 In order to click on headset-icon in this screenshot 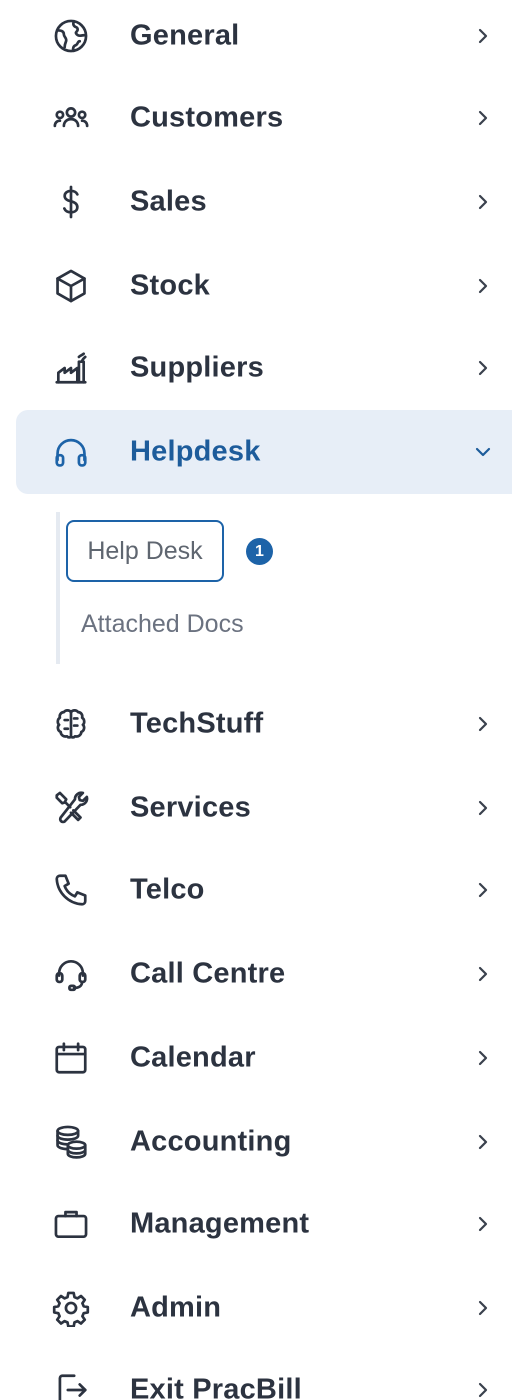, I will do `click(71, 974)`.